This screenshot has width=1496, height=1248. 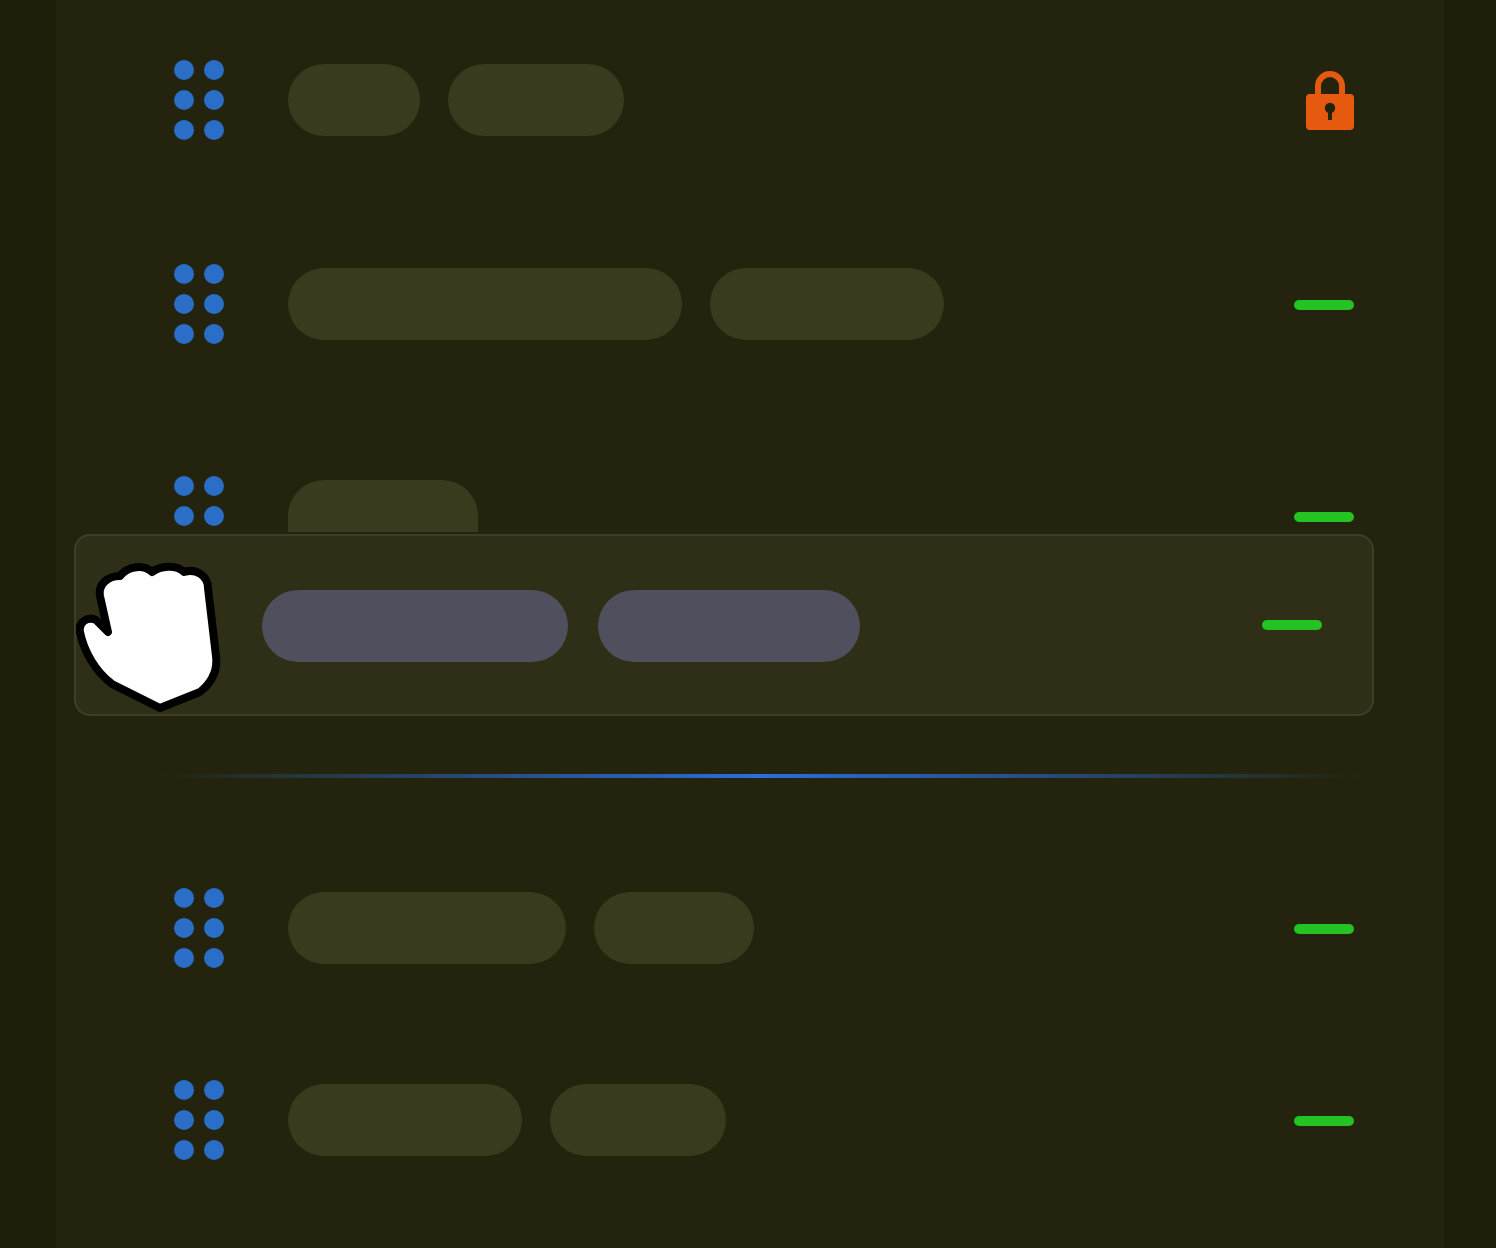 What do you see at coordinates (150, 636) in the screenshot?
I see `grabbing-hand-icon` at bounding box center [150, 636].